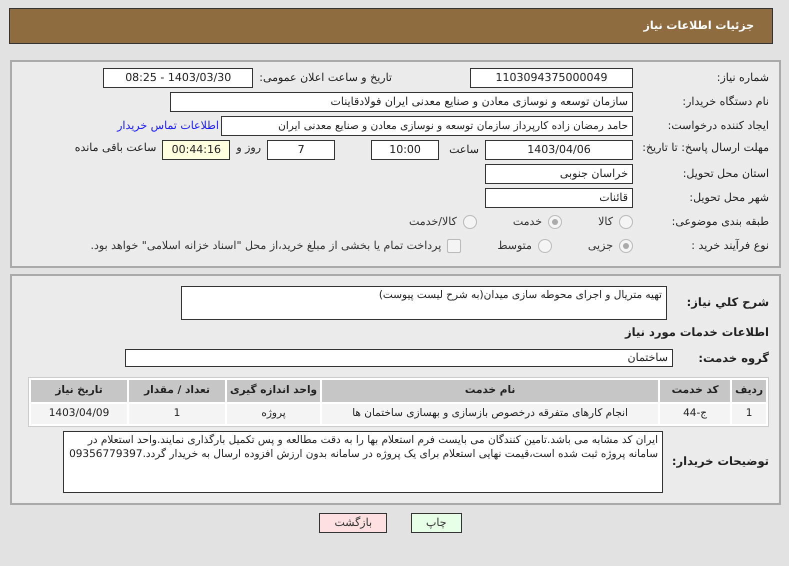  Describe the element at coordinates (725, 102) in the screenshot. I see `field-label: نام دستگاه خریدار:` at that location.